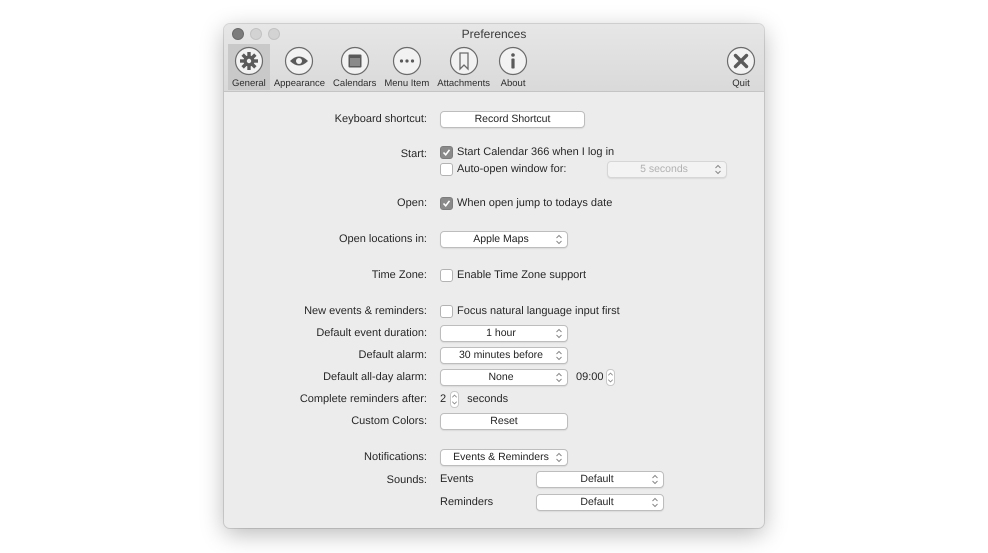 The width and height of the screenshot is (988, 553). What do you see at coordinates (443, 399) in the screenshot?
I see `number-field: 2` at bounding box center [443, 399].